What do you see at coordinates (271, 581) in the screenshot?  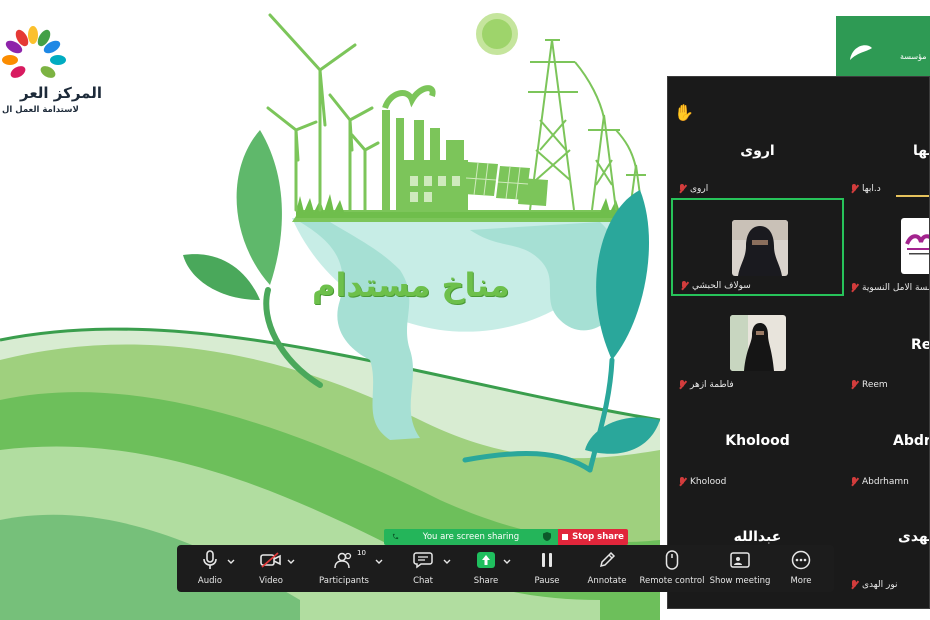 I see `video-label: Video` at bounding box center [271, 581].